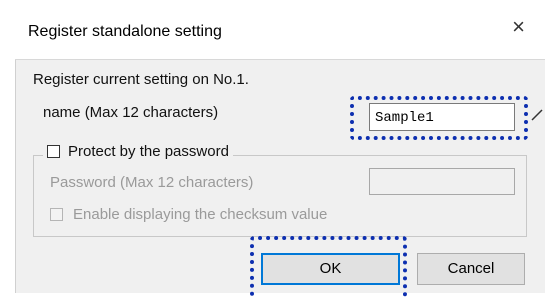 The width and height of the screenshot is (545, 298). Describe the element at coordinates (152, 182) in the screenshot. I see `password-label: Password (Max 12 characters)` at that location.